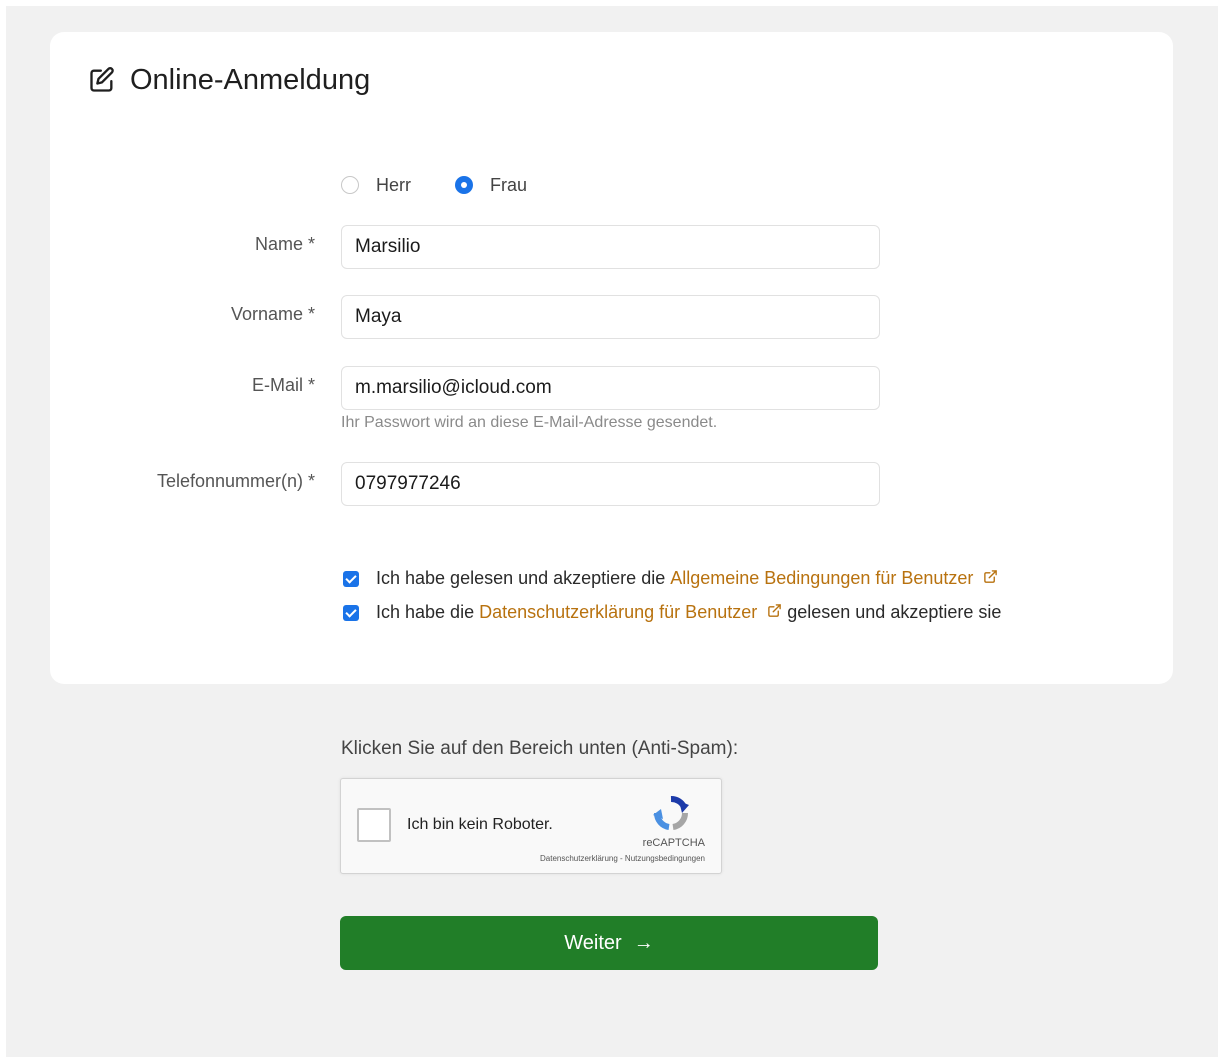  I want to click on edit-icon, so click(102, 80).